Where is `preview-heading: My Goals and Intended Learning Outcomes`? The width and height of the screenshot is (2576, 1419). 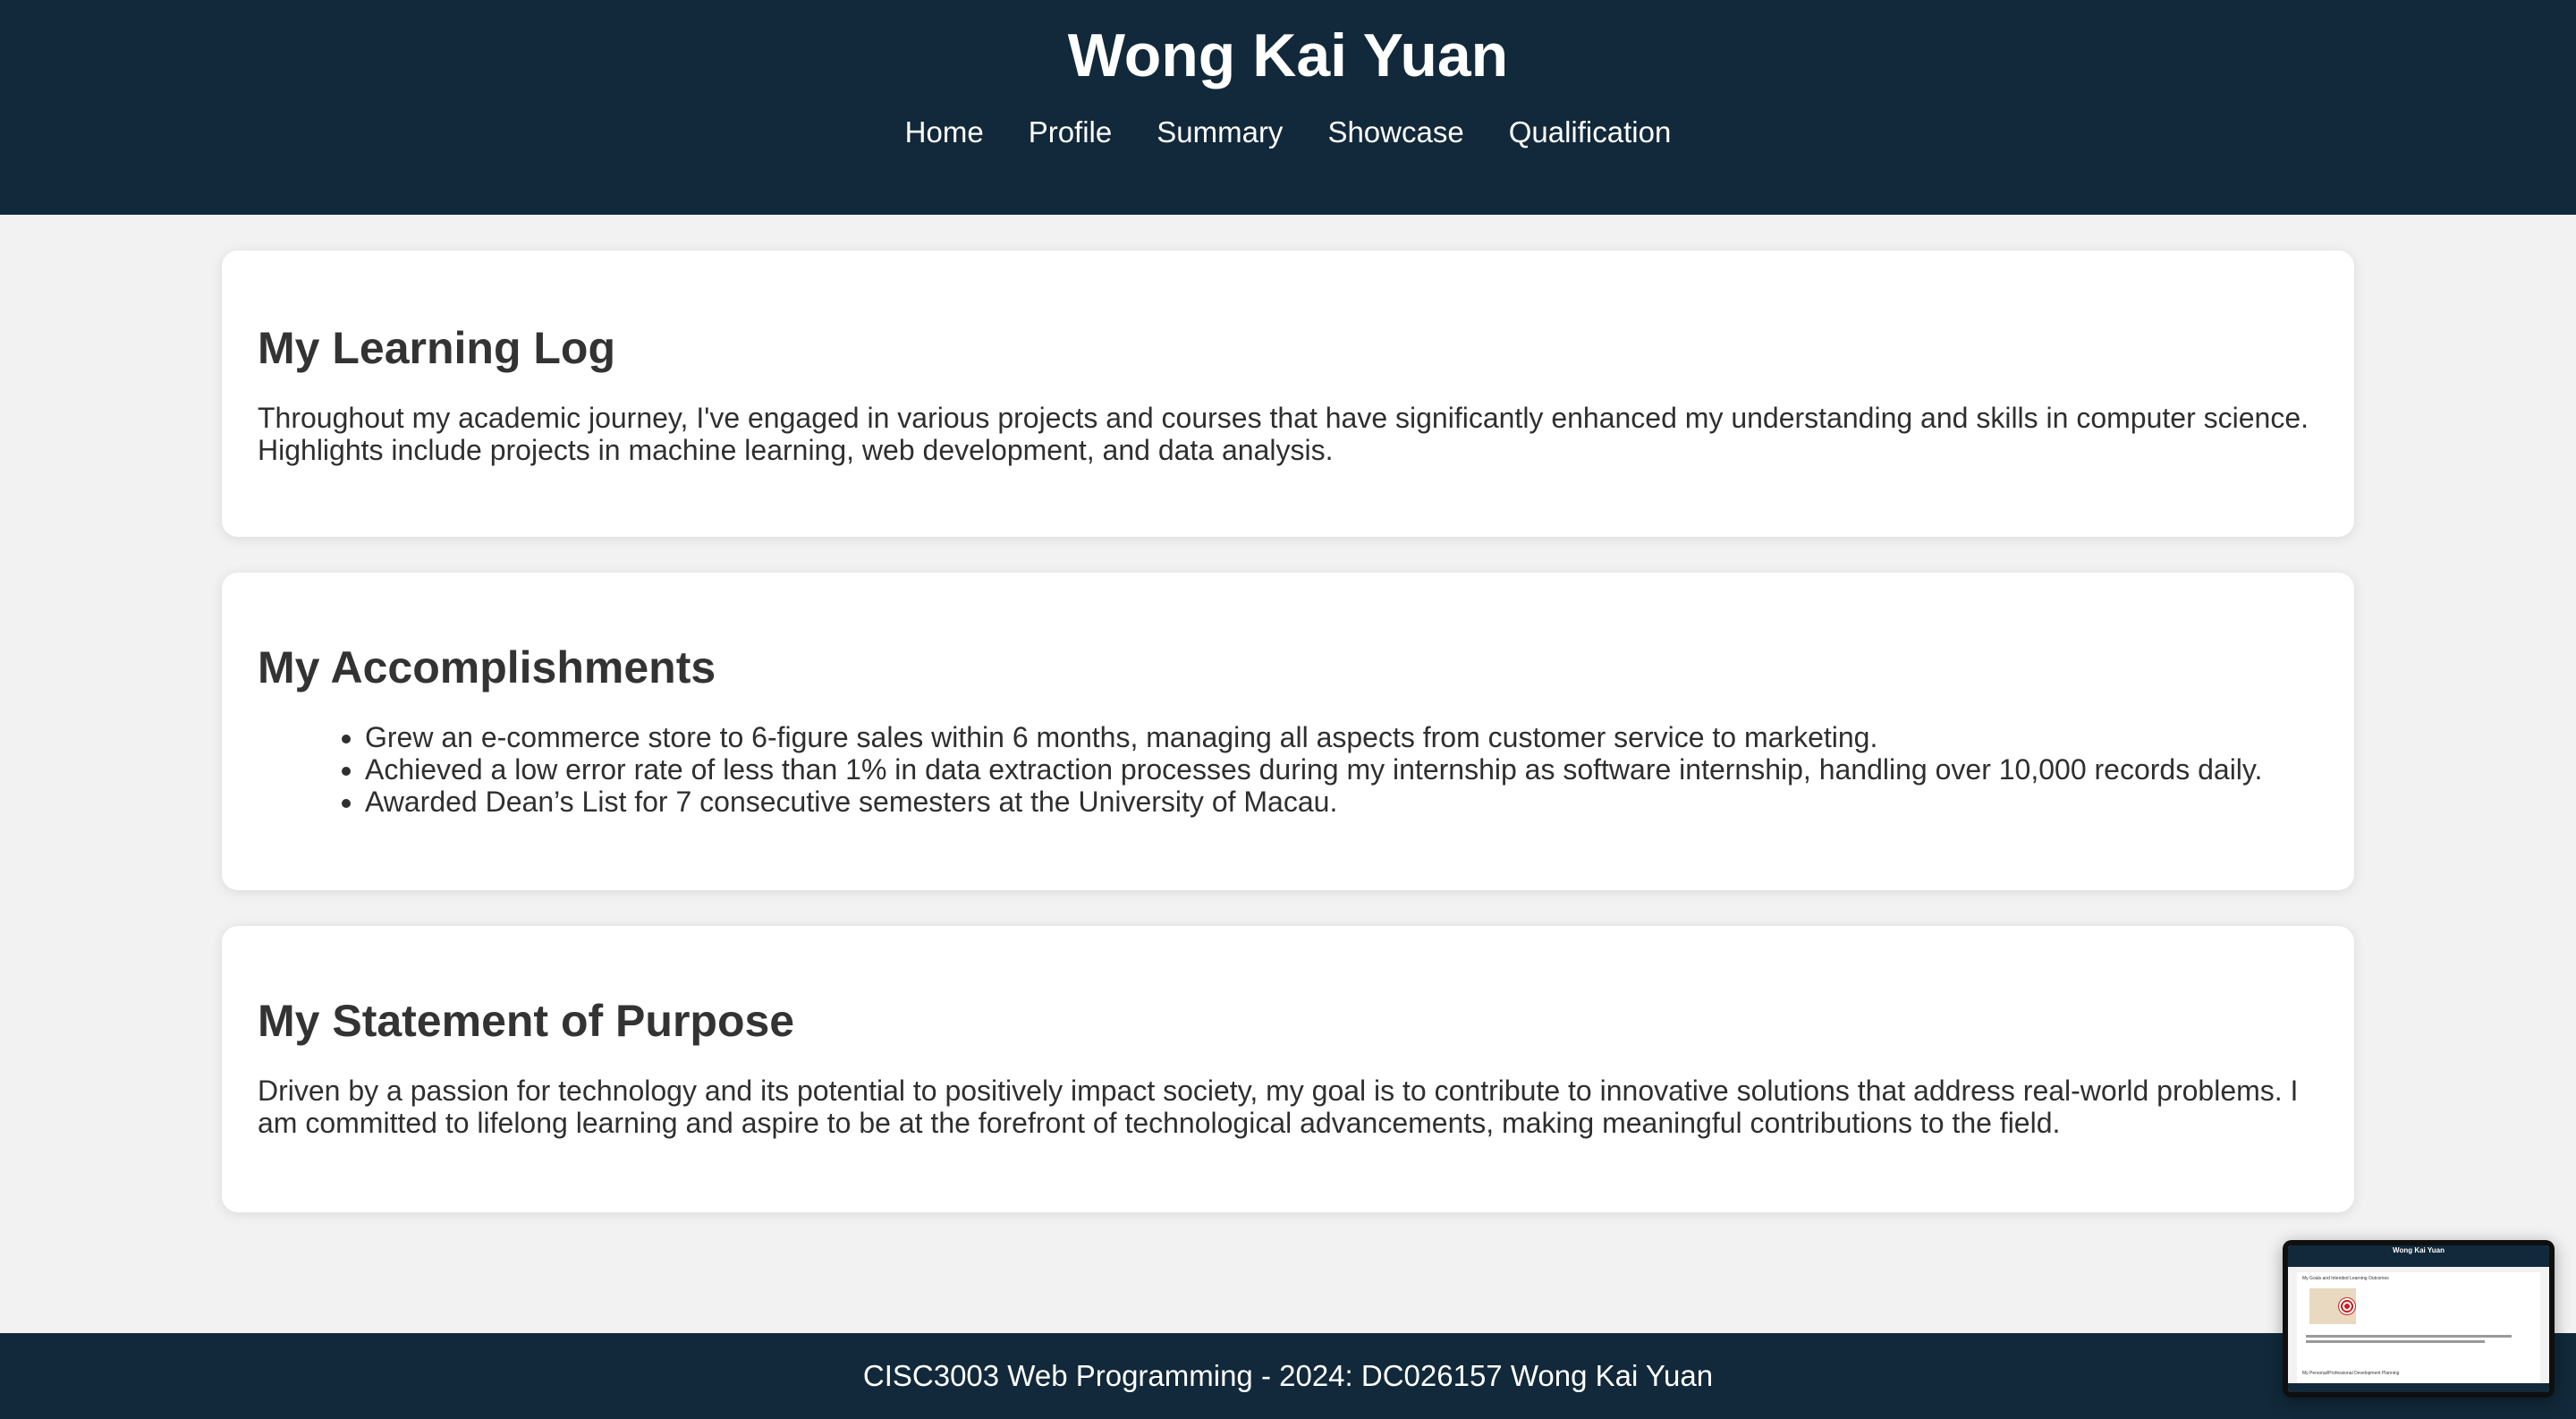
preview-heading: My Goals and Intended Learning Outcomes is located at coordinates (2345, 1278).